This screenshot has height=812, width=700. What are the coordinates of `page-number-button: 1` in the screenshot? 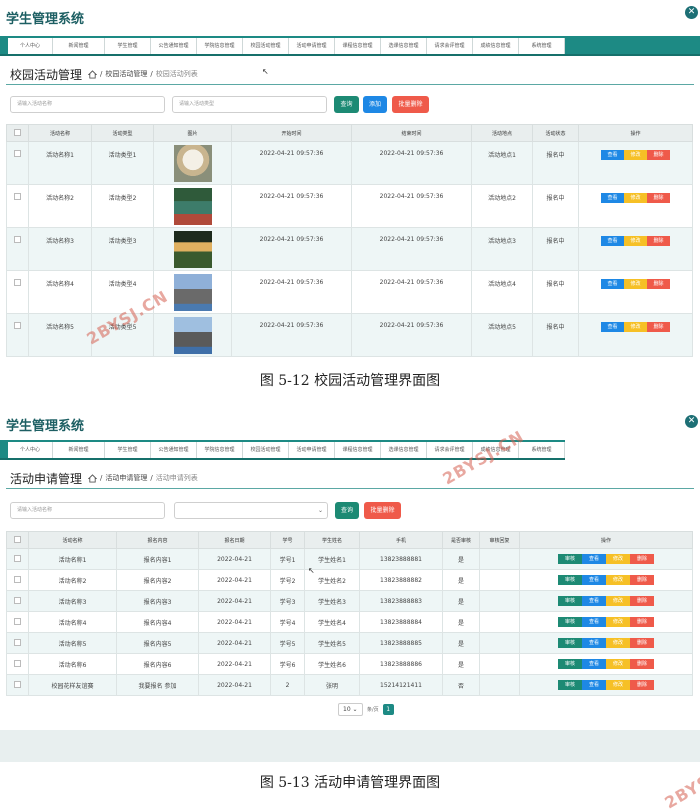 It's located at (388, 709).